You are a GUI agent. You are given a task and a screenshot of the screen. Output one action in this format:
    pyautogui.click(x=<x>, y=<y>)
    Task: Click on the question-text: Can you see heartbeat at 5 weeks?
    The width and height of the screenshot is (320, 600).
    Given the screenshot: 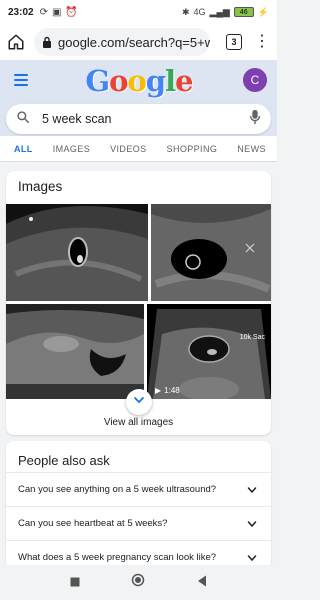 What is the action you would take?
    pyautogui.click(x=93, y=523)
    